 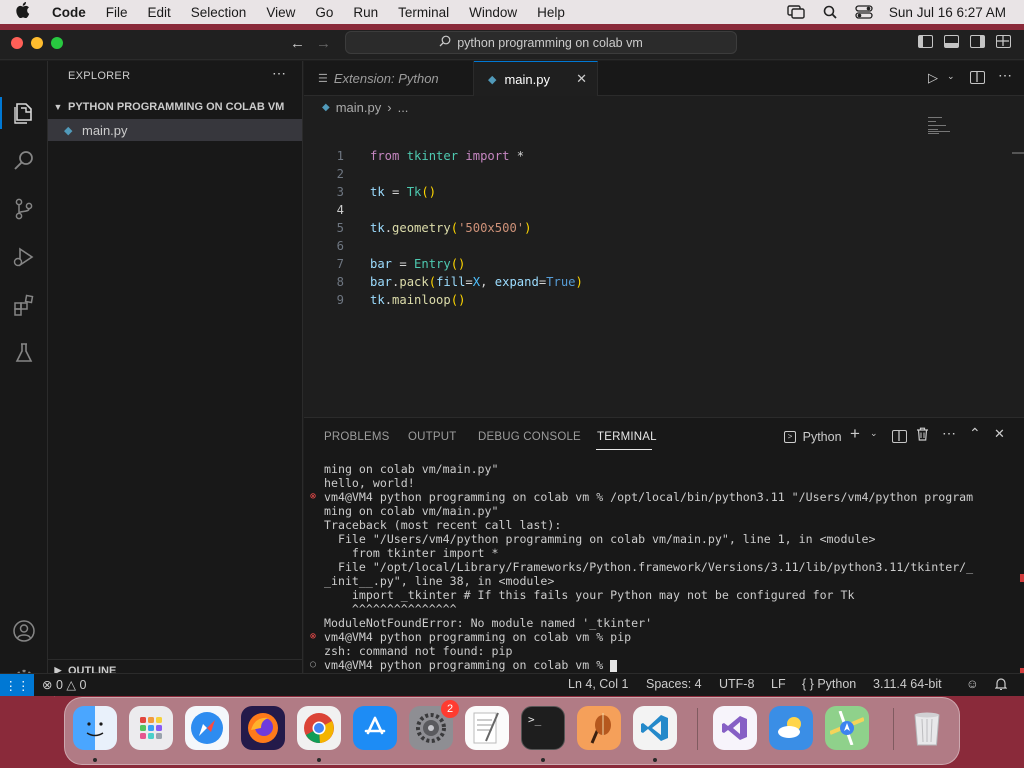 I want to click on terminal-profile-selector: > Python, so click(x=813, y=436).